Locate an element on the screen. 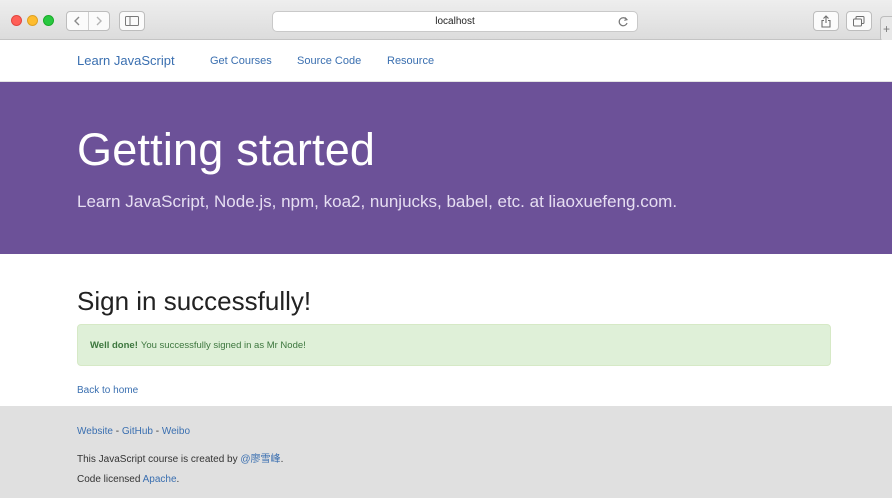 The width and height of the screenshot is (892, 498). chevron-left-icon is located at coordinates (77, 21).